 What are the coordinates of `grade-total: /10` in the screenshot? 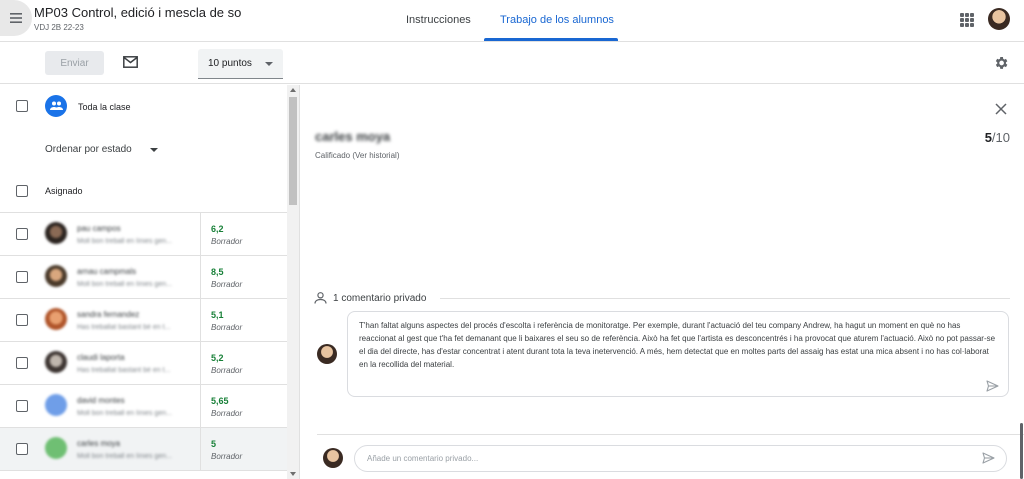 It's located at (1000, 137).